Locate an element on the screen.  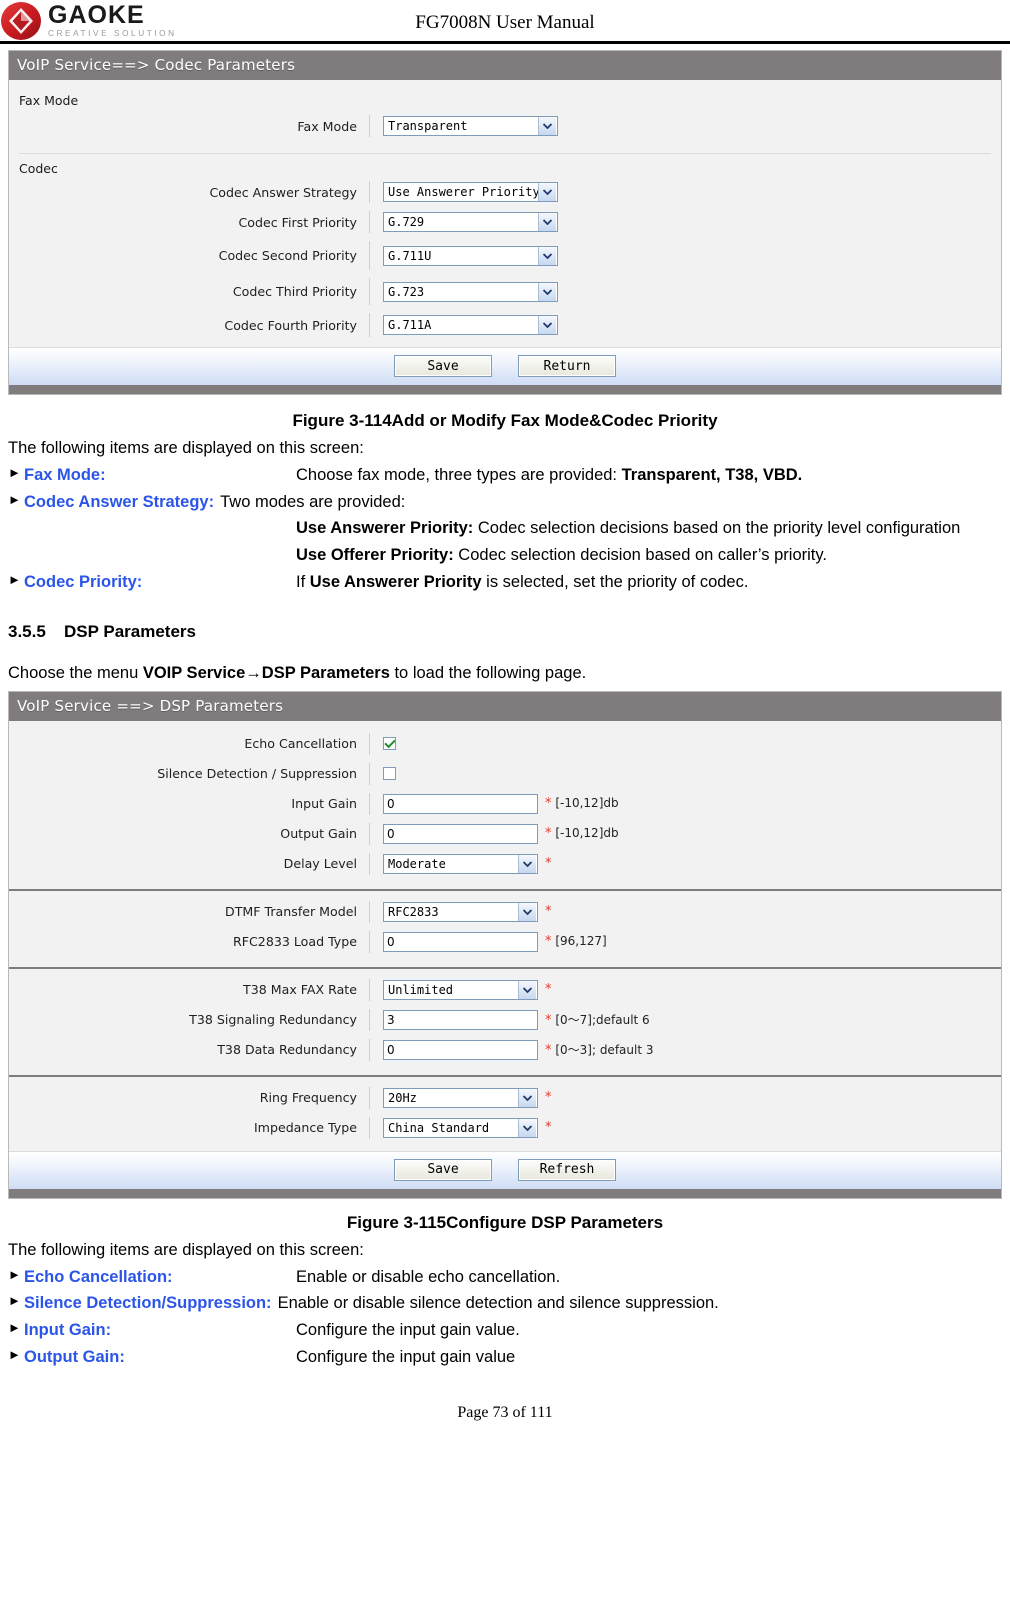
select-dtmf-transfer-model: RFC2833 is located at coordinates (460, 911).